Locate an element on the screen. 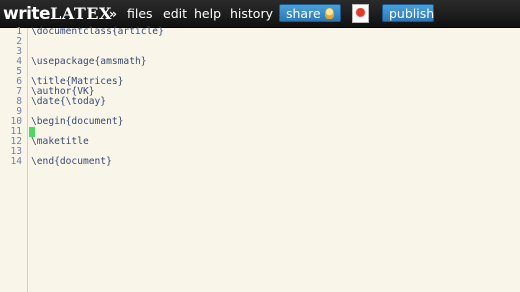 The height and width of the screenshot is (292, 520). share-button: share is located at coordinates (310, 13).